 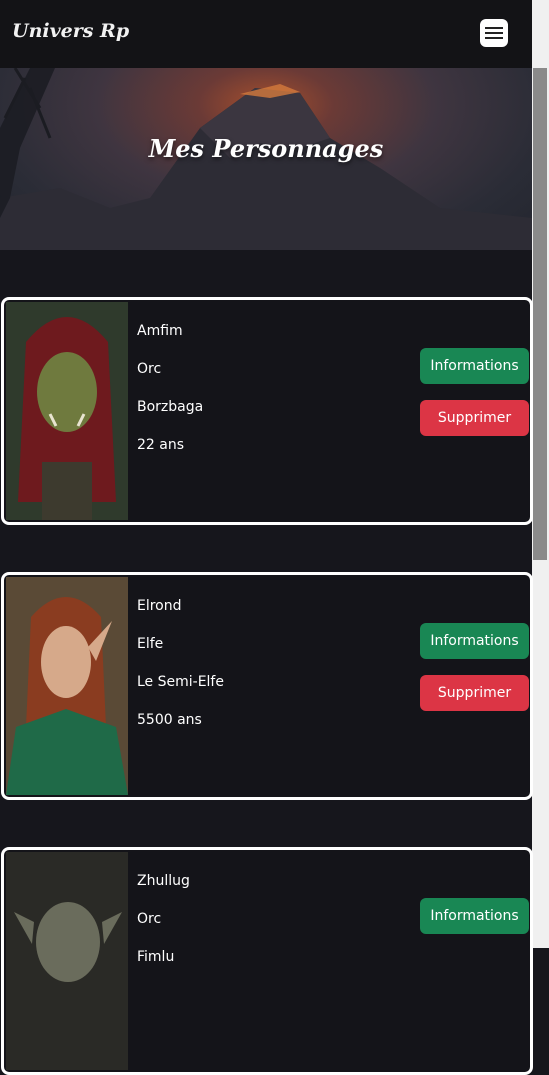 What do you see at coordinates (150, 644) in the screenshot?
I see `character-race: Elfe` at bounding box center [150, 644].